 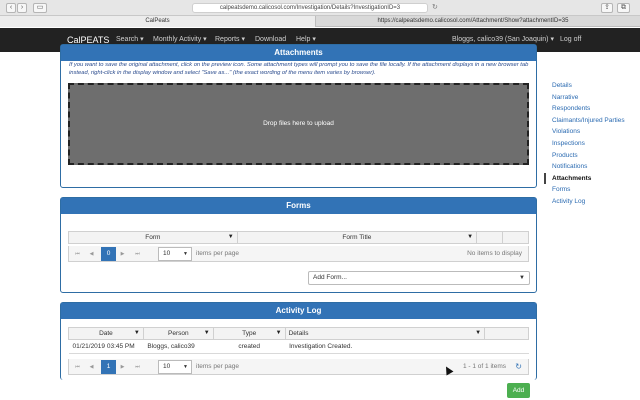 I want to click on sidenav-respondents: Respondents, so click(x=589, y=109).